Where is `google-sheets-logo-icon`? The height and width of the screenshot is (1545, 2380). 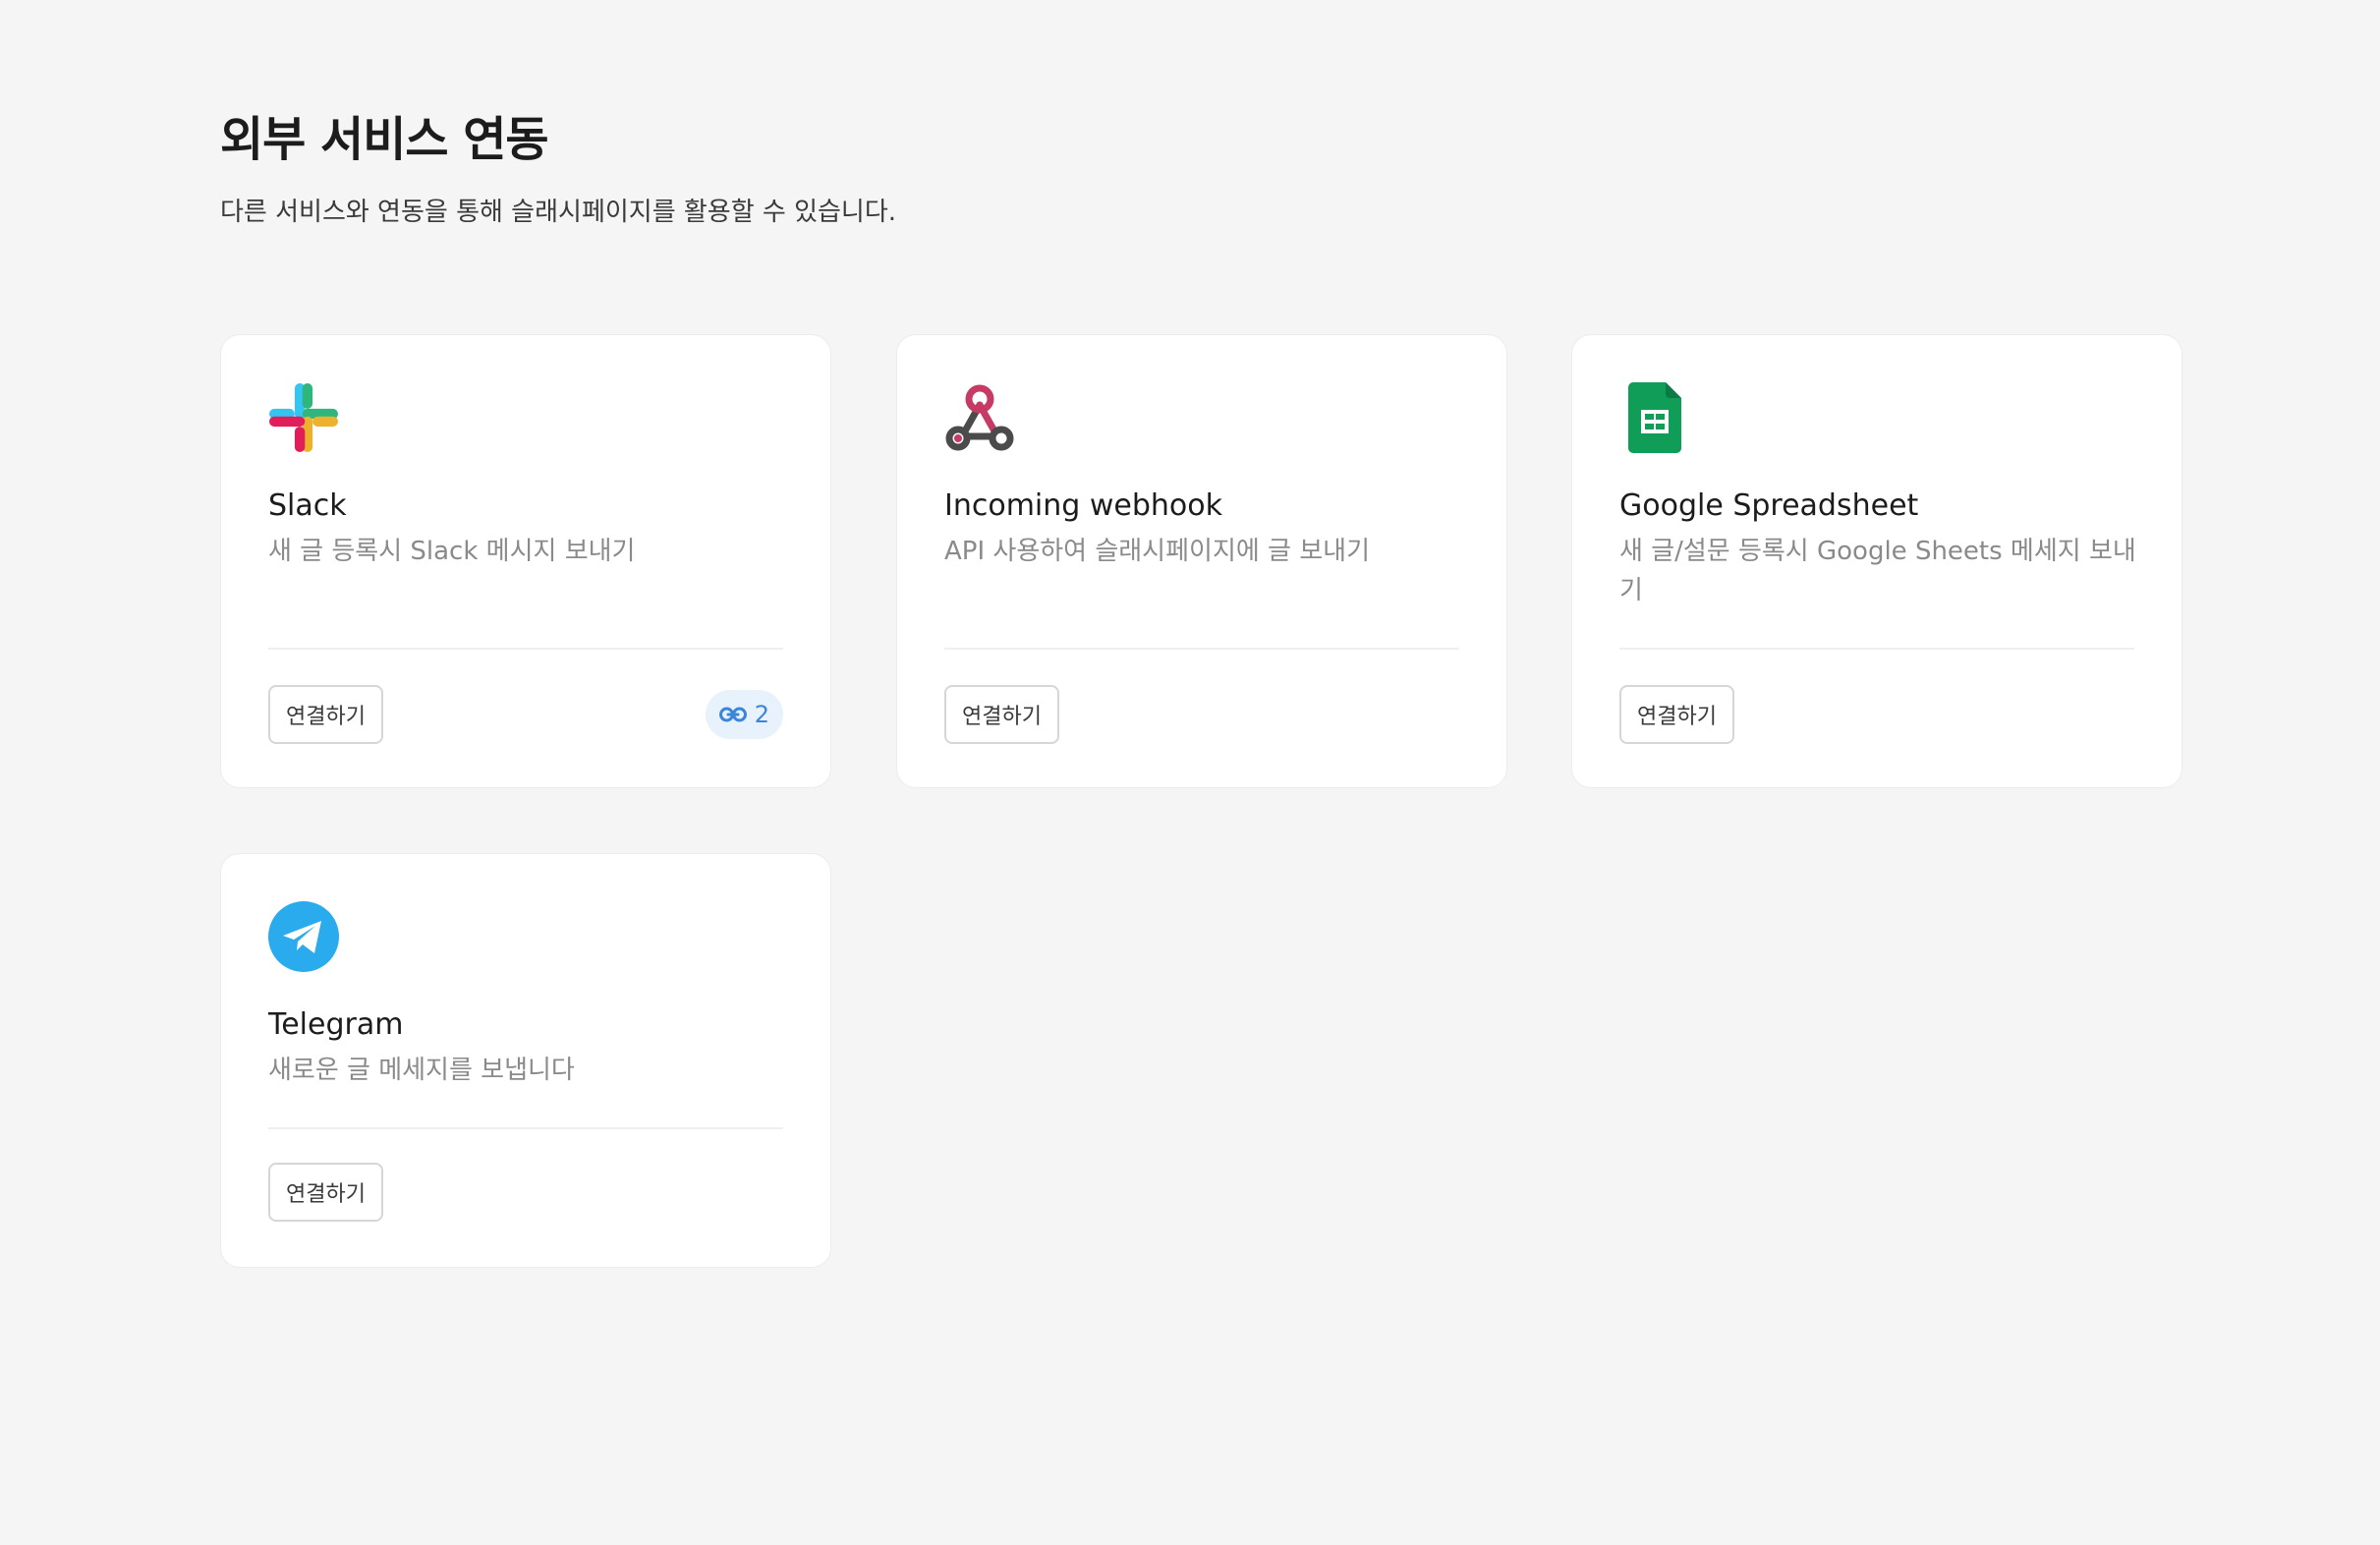 google-sheets-logo-icon is located at coordinates (1654, 417).